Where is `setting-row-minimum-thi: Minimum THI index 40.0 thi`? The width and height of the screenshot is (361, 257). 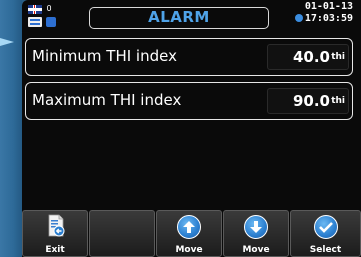 setting-row-minimum-thi: Minimum THI index 40.0 thi is located at coordinates (189, 57).